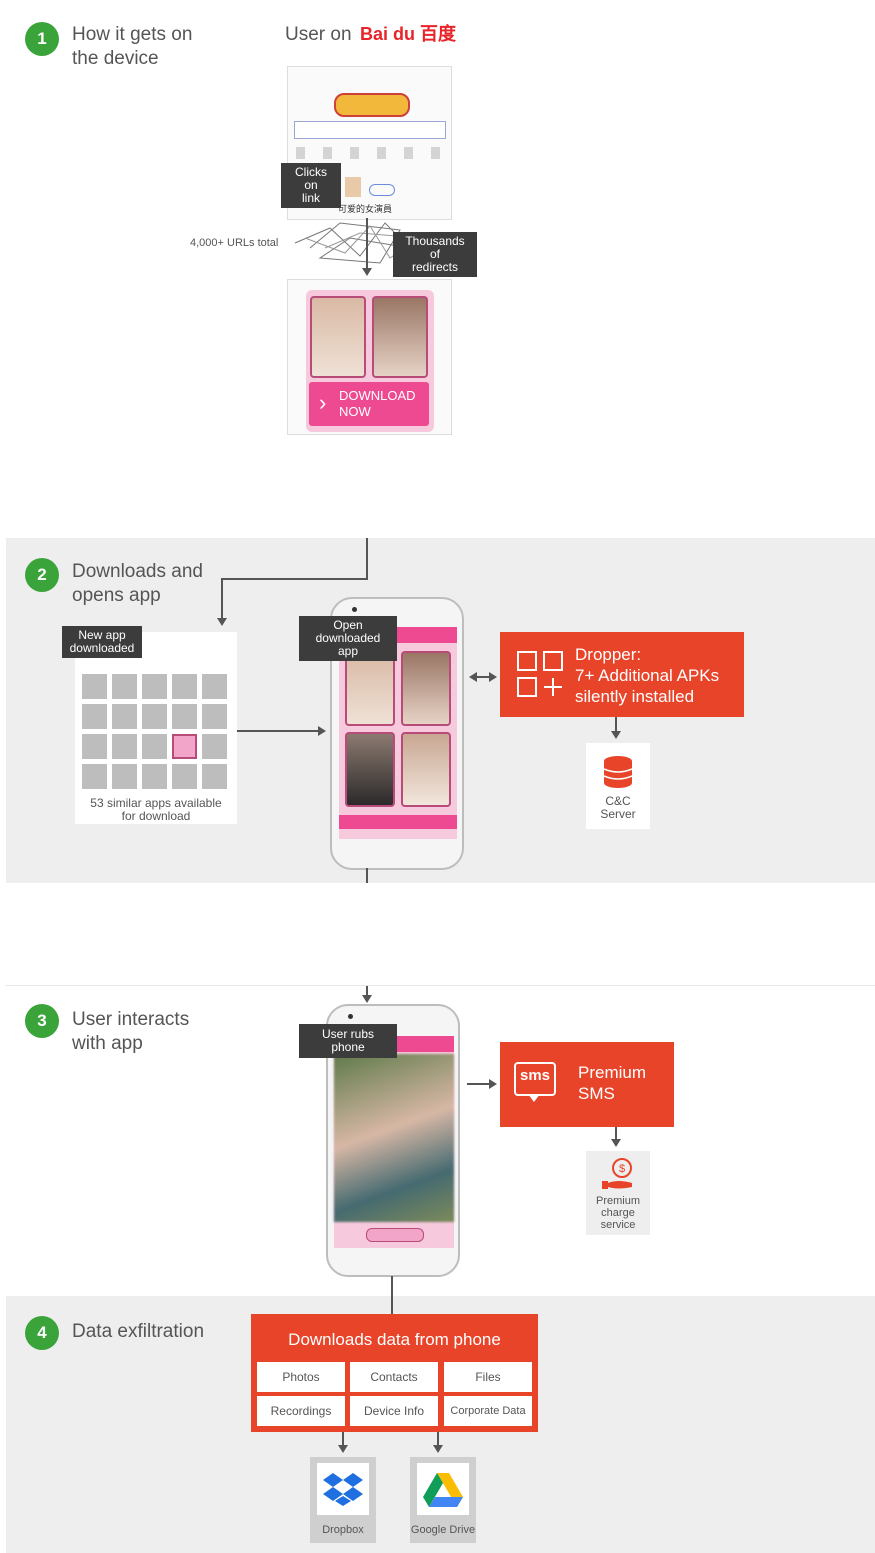  What do you see at coordinates (618, 807) in the screenshot?
I see `cc-server-label: C&C Server` at bounding box center [618, 807].